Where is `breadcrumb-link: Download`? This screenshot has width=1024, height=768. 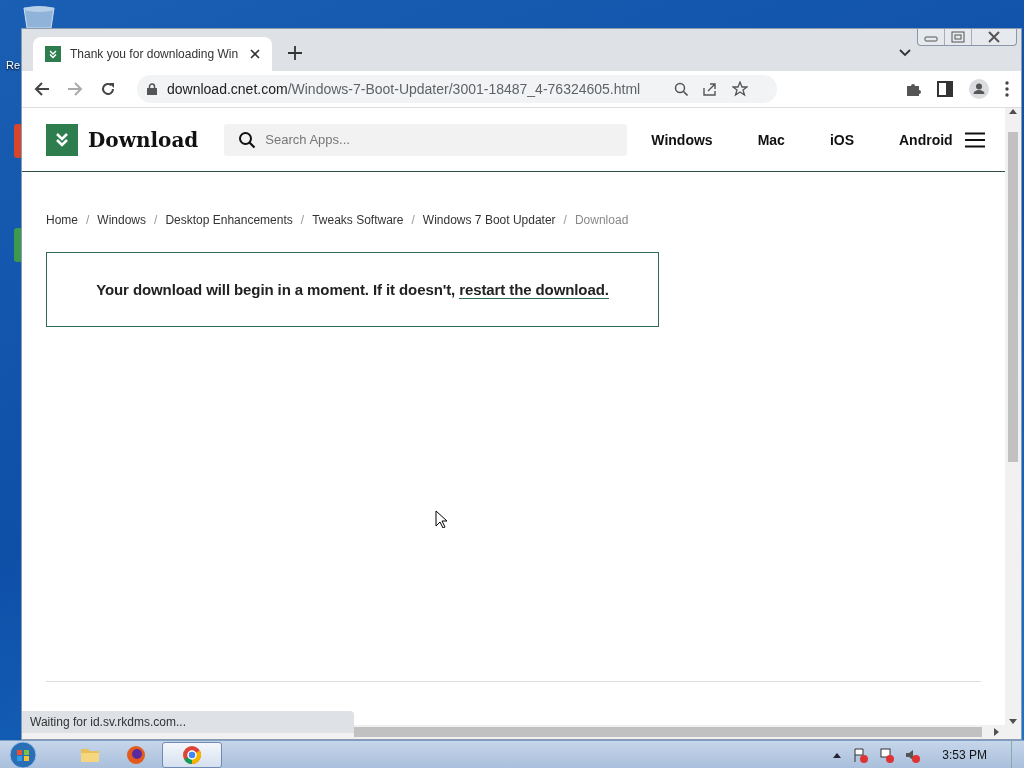 breadcrumb-link: Download is located at coordinates (601, 220).